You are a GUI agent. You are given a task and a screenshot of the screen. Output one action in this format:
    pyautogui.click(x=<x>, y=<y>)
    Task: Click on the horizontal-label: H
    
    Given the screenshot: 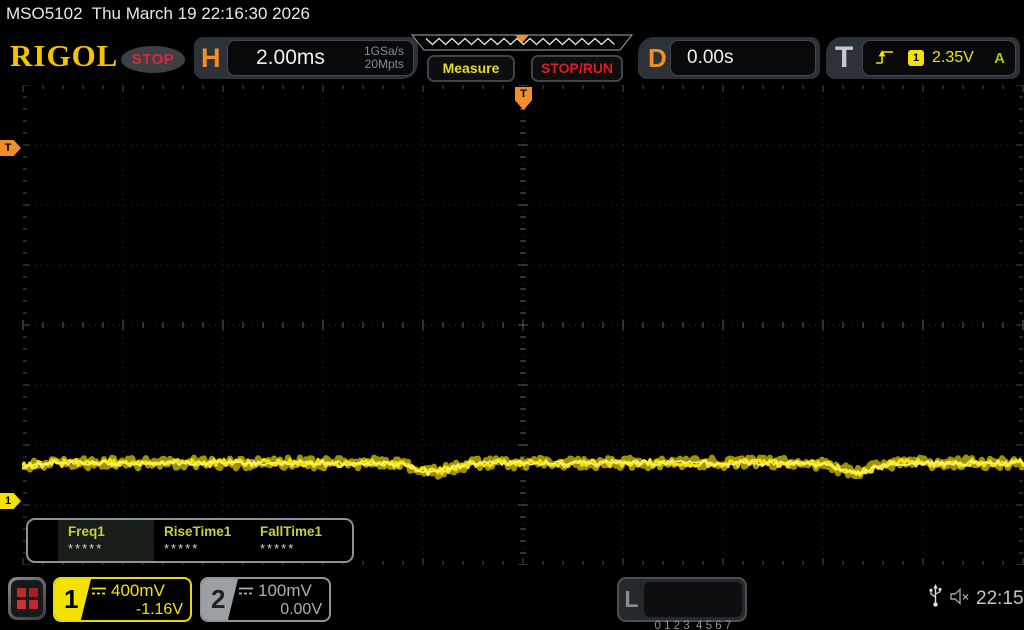 What is the action you would take?
    pyautogui.click(x=211, y=58)
    